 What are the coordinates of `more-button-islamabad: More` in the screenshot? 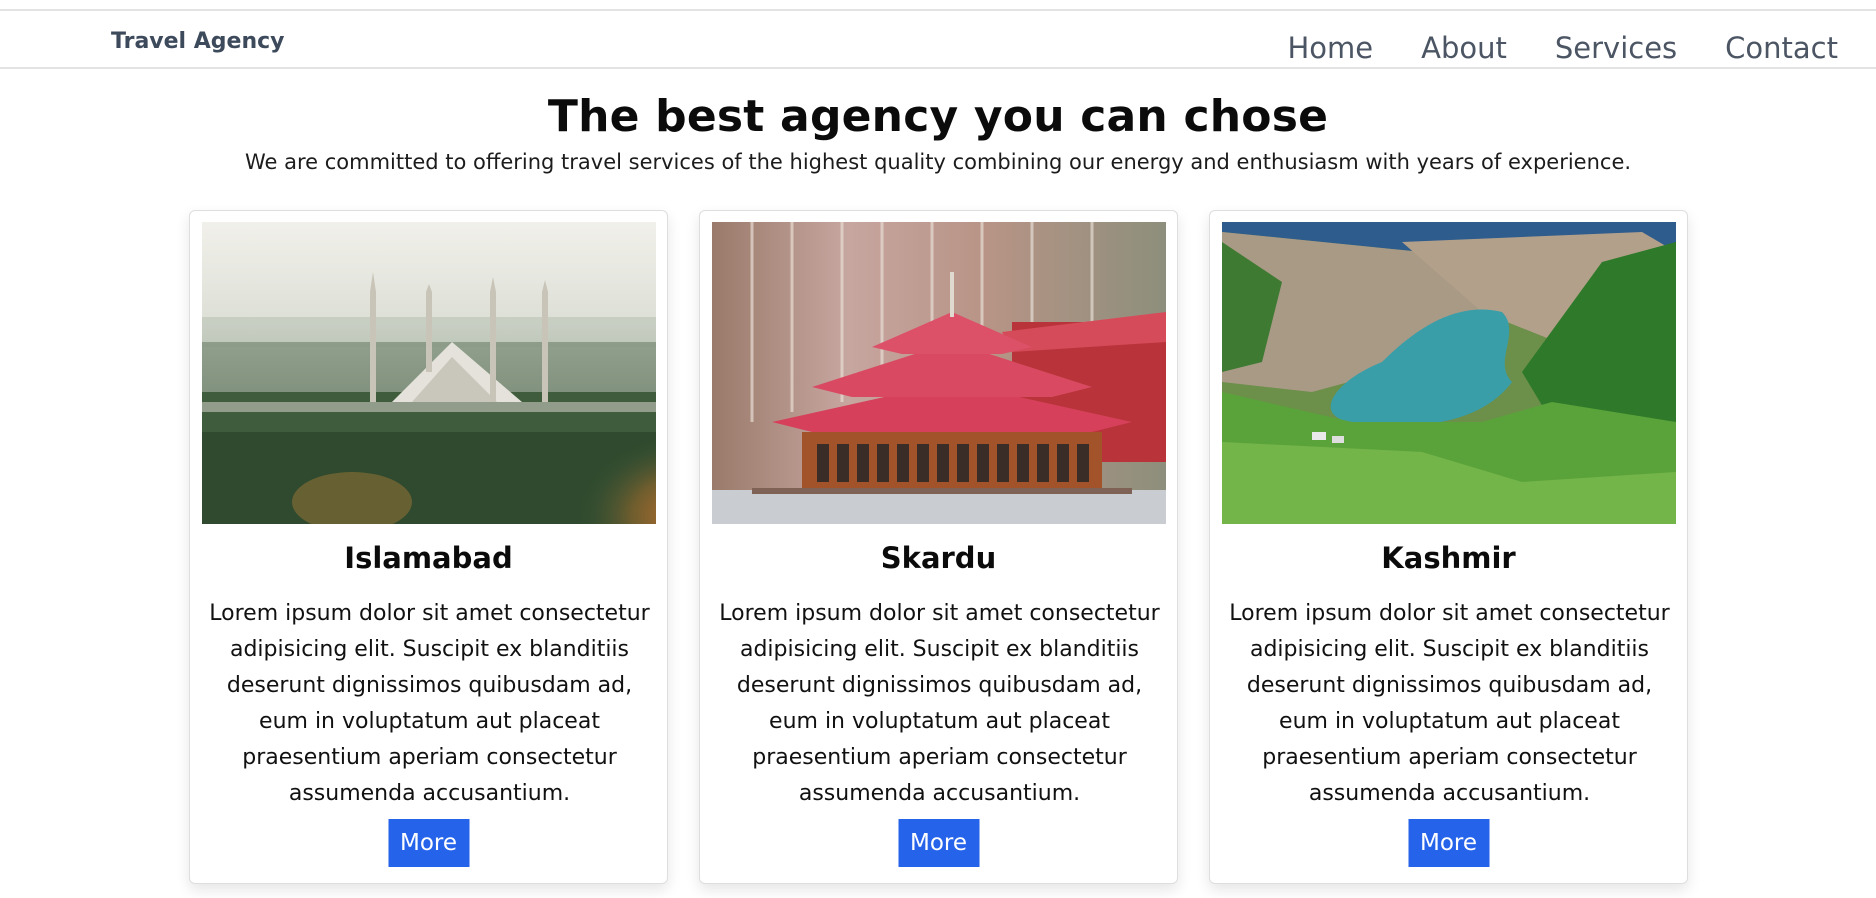 It's located at (428, 843).